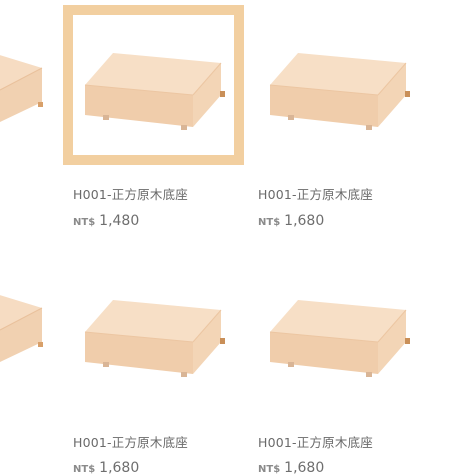 This screenshot has width=475, height=475. I want to click on product-price: NT$ 1,480, so click(106, 219).